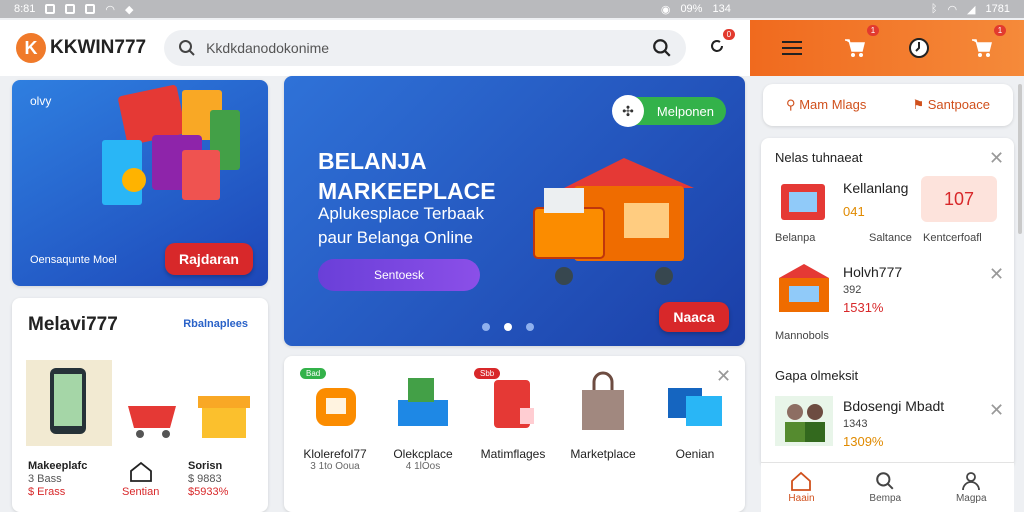  What do you see at coordinates (662, 48) in the screenshot?
I see `search-submit-icon` at bounding box center [662, 48].